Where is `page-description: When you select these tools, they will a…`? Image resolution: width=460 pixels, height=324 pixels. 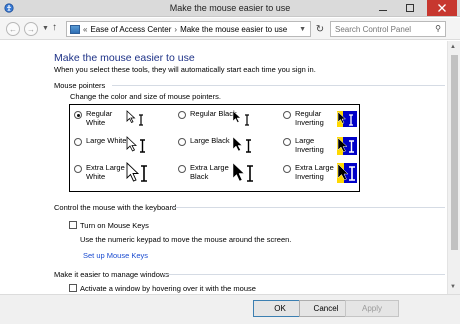 page-description: When you select these tools, they will a… is located at coordinates (185, 69).